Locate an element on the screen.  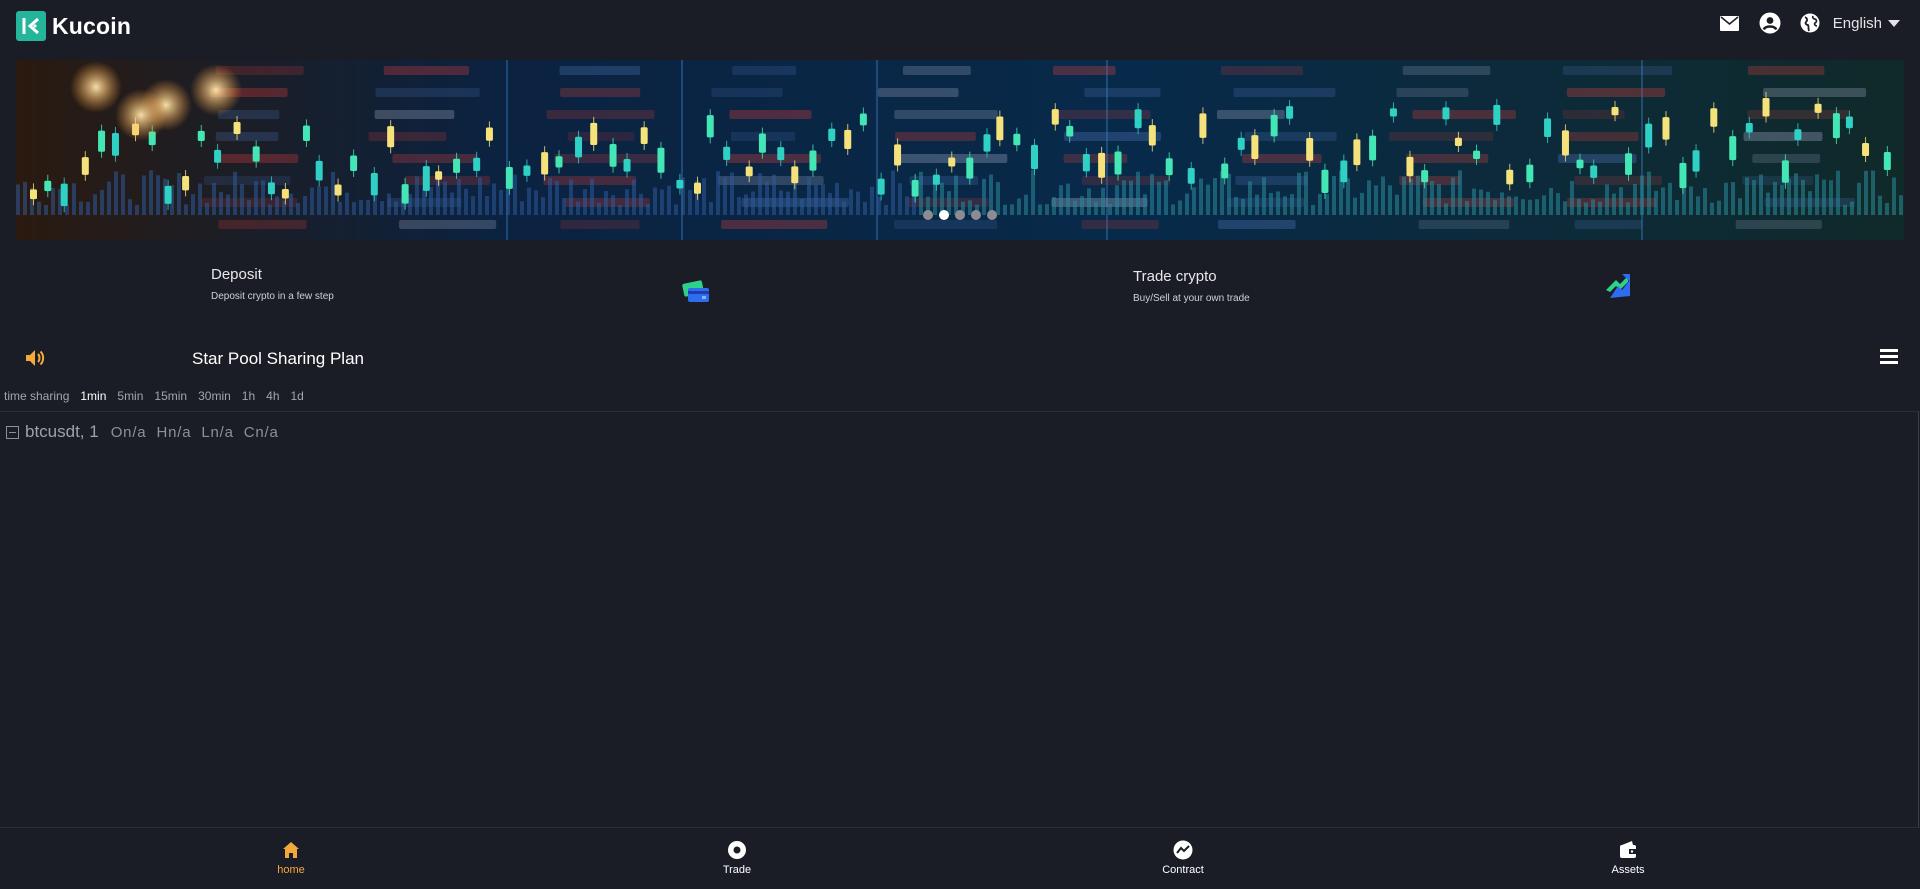
interval-tab: time sharing is located at coordinates (36, 396).